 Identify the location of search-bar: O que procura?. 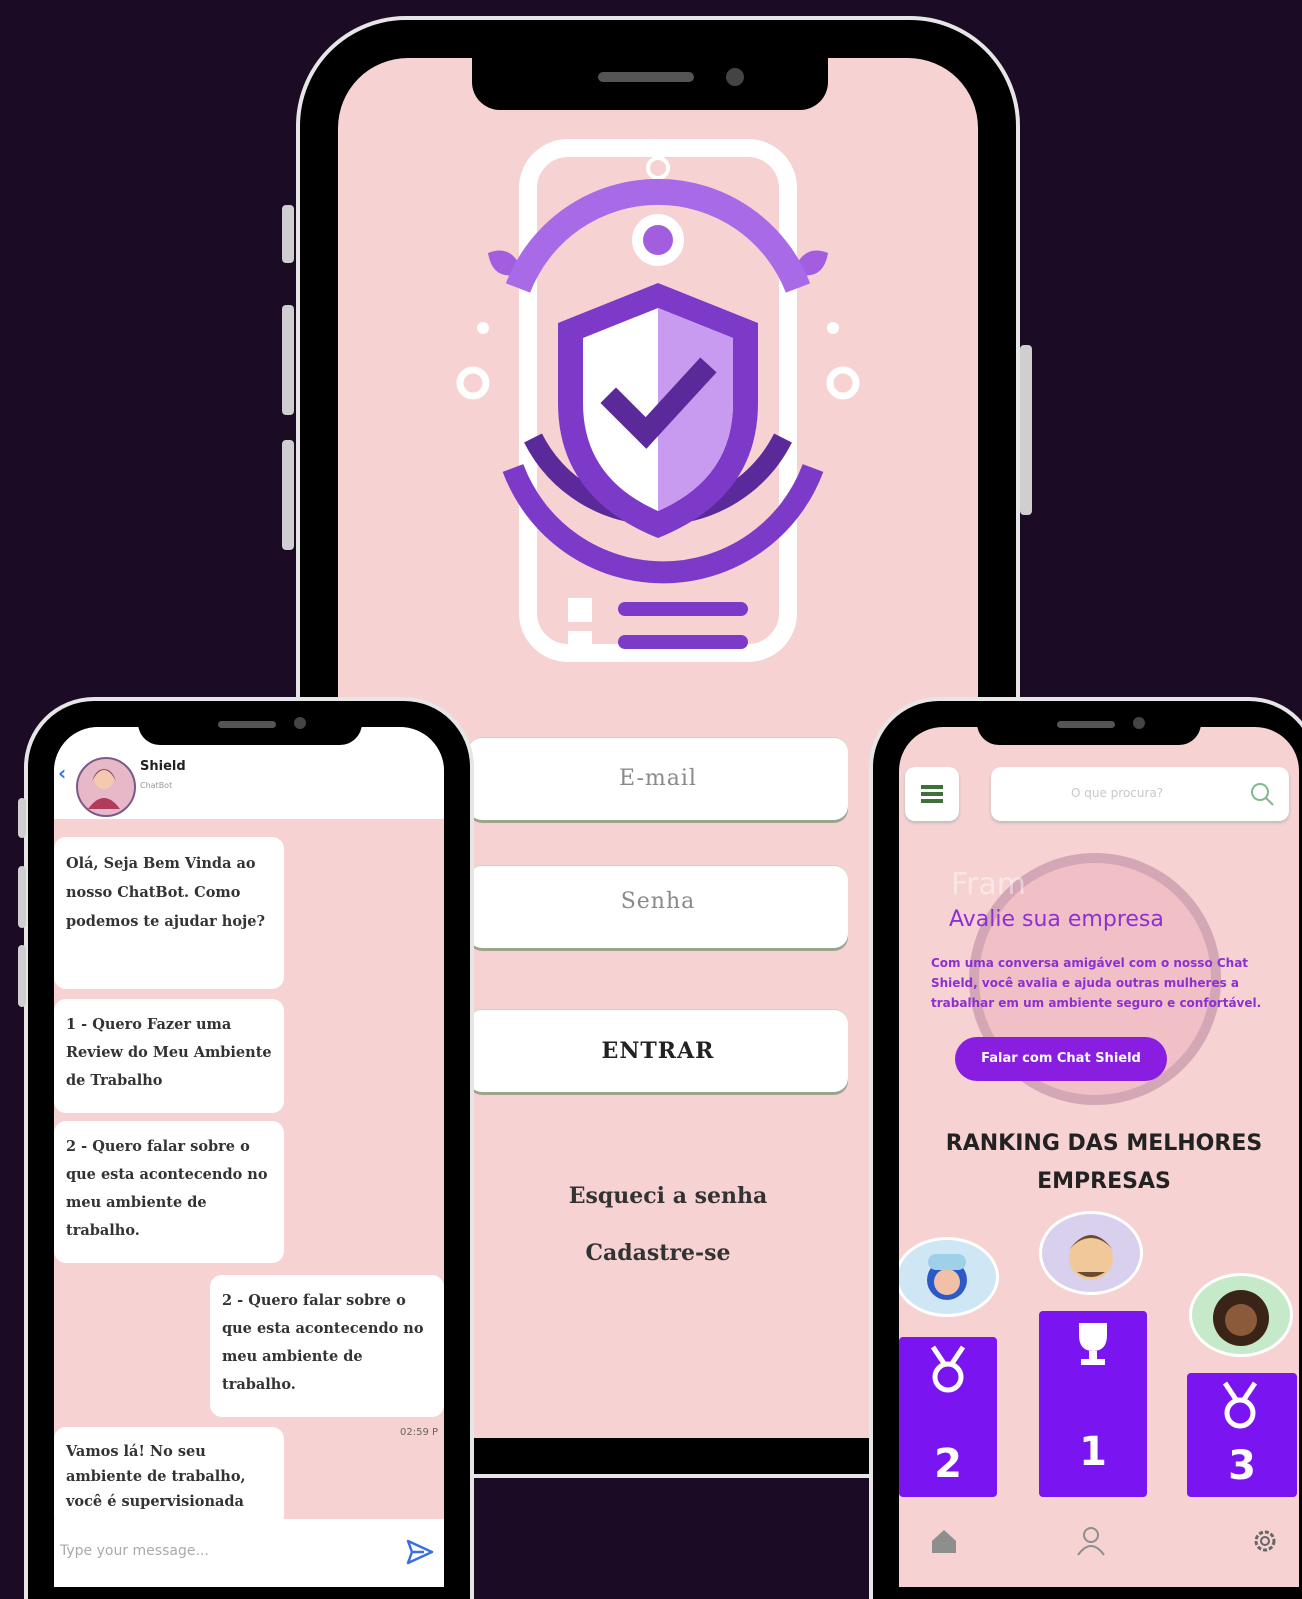
(1140, 794).